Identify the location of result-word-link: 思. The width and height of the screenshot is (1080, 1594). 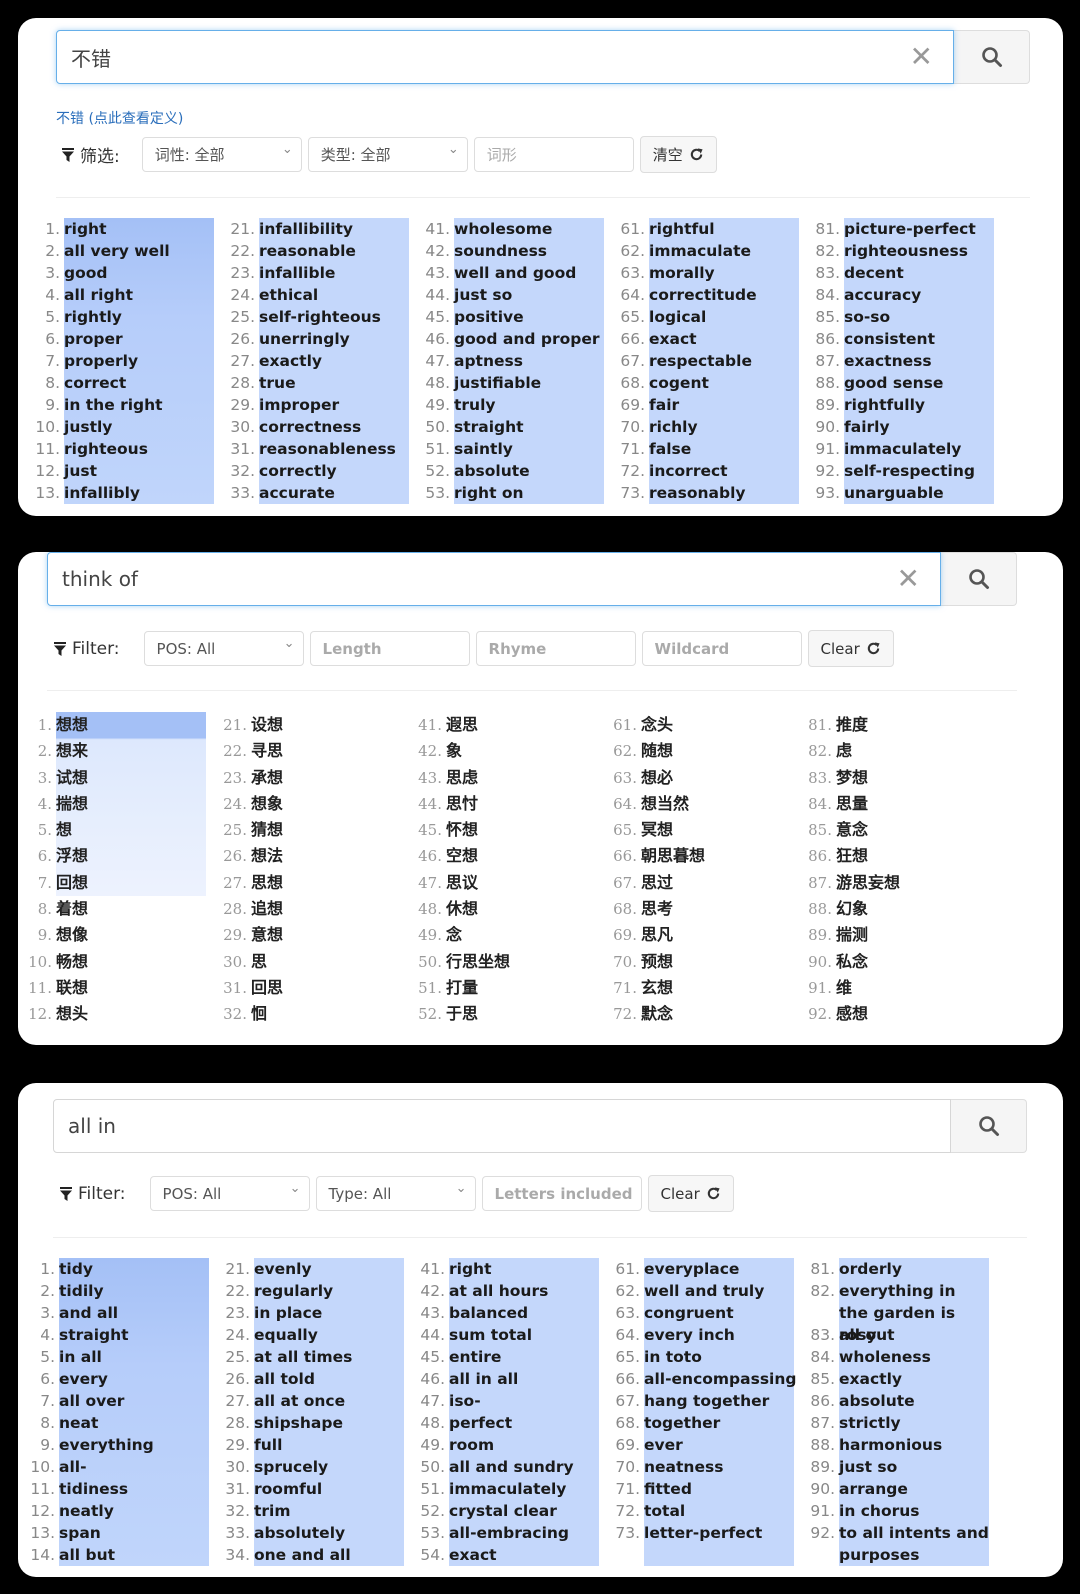
(259, 962).